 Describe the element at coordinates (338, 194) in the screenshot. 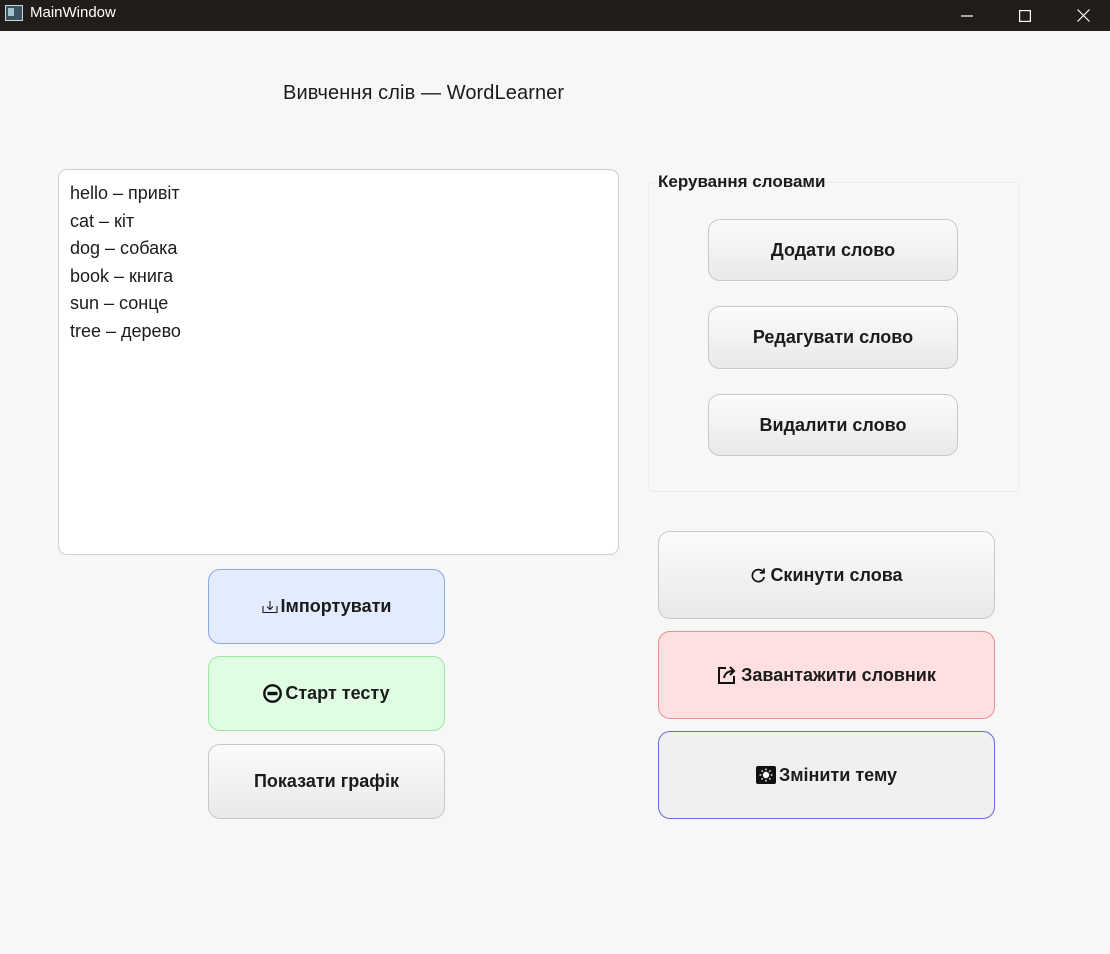

I see `list-item: hello – привіт` at that location.